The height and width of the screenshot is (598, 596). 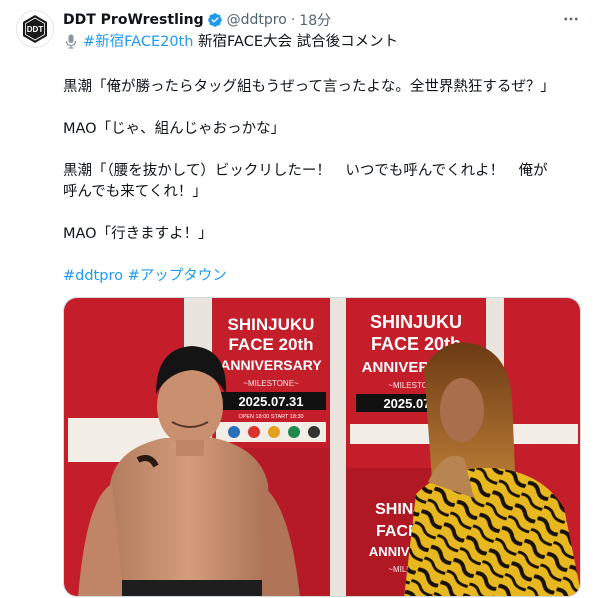 I want to click on poster-subtitle: ~MILESTONE~, so click(x=271, y=383).